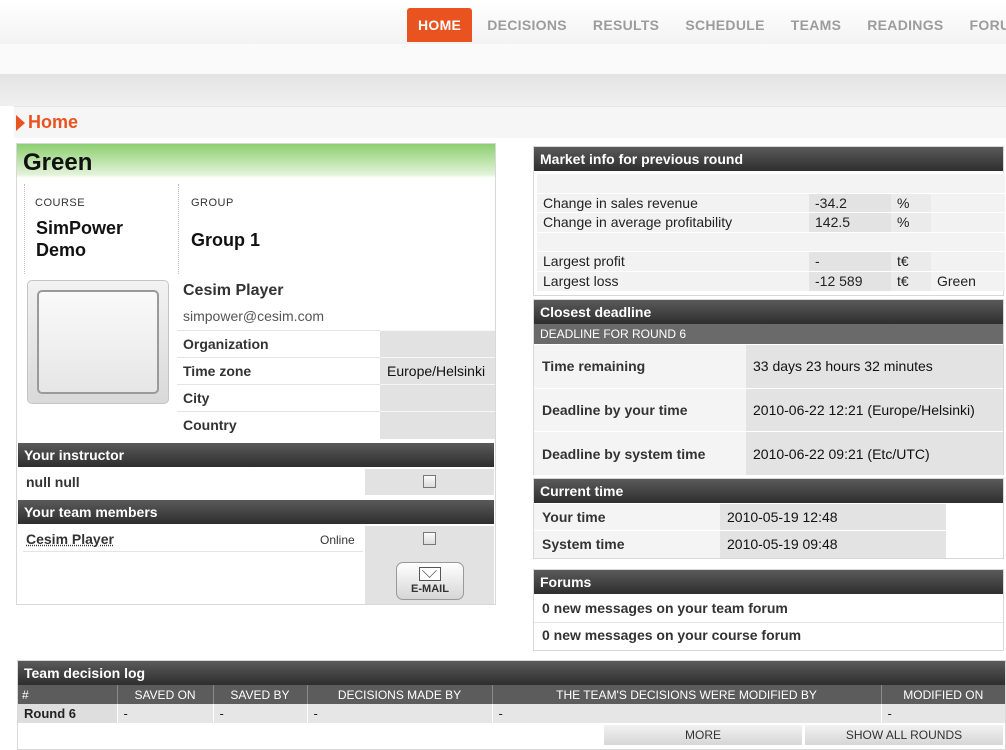  Describe the element at coordinates (429, 538) in the screenshot. I see `member-checkbox` at that location.